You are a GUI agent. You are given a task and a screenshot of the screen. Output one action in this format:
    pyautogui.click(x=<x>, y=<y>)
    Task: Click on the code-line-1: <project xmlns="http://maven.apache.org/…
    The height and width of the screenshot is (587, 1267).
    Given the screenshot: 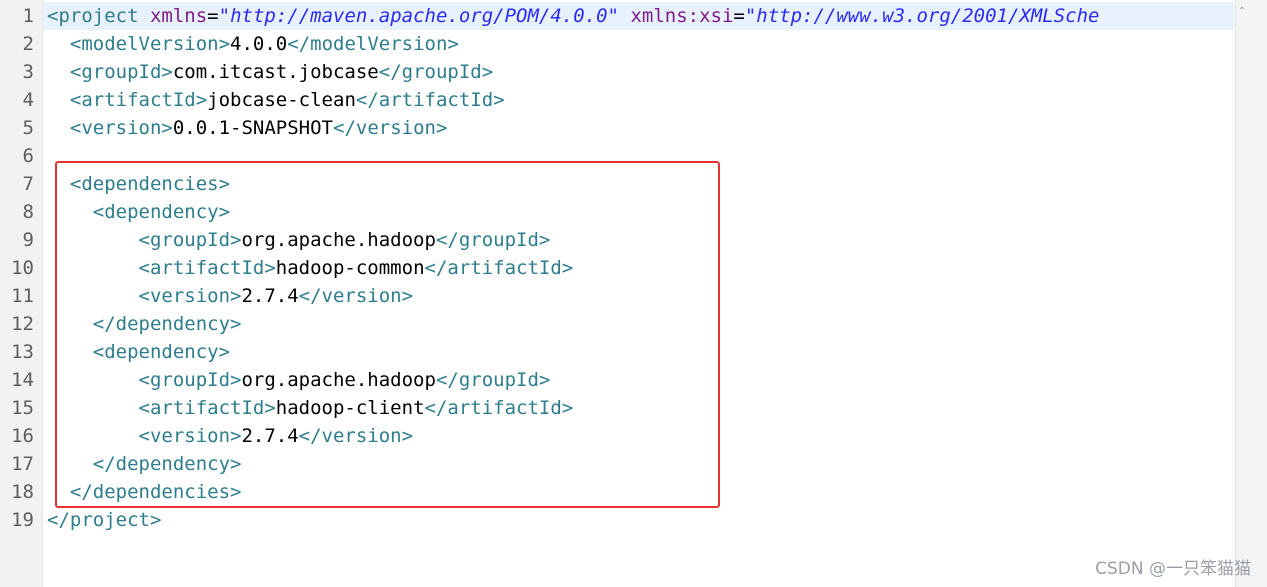 What is the action you would take?
    pyautogui.click(x=573, y=16)
    